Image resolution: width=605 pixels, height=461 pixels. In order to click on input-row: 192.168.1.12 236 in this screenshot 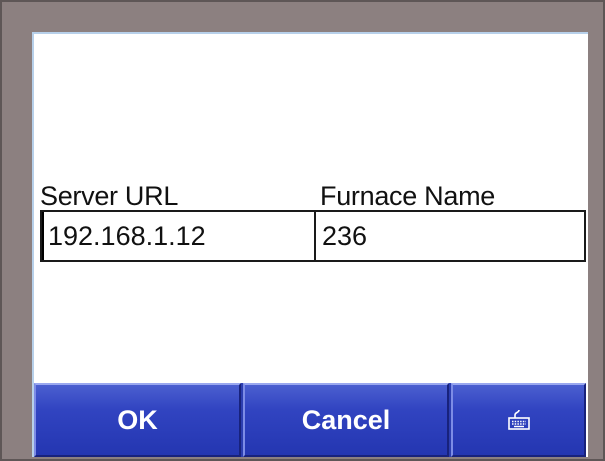, I will do `click(313, 236)`.